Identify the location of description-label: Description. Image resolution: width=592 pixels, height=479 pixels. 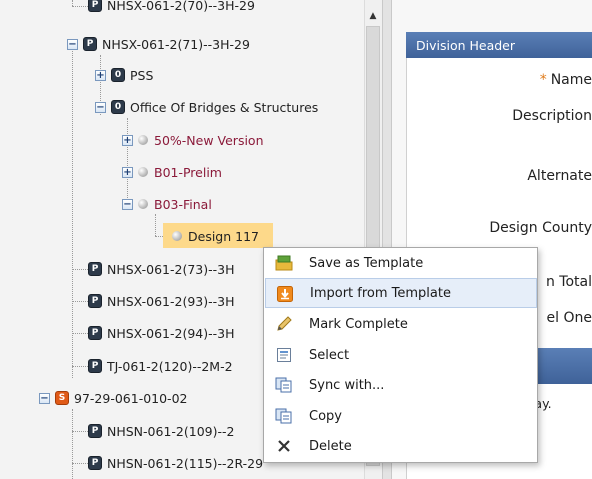
(552, 116).